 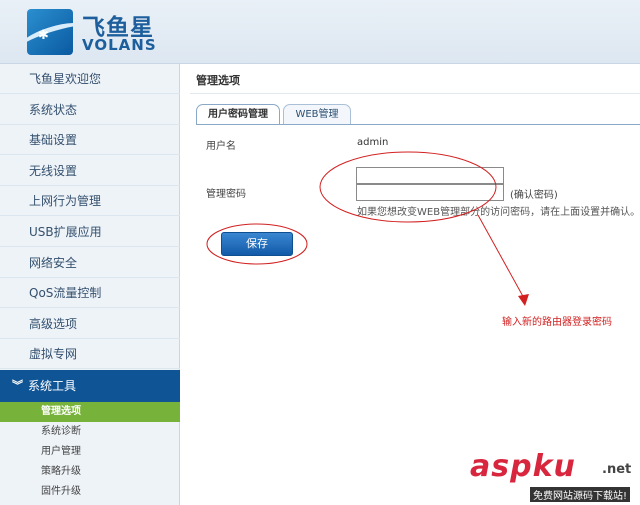 I want to click on password-label: 管理密码, so click(x=226, y=194).